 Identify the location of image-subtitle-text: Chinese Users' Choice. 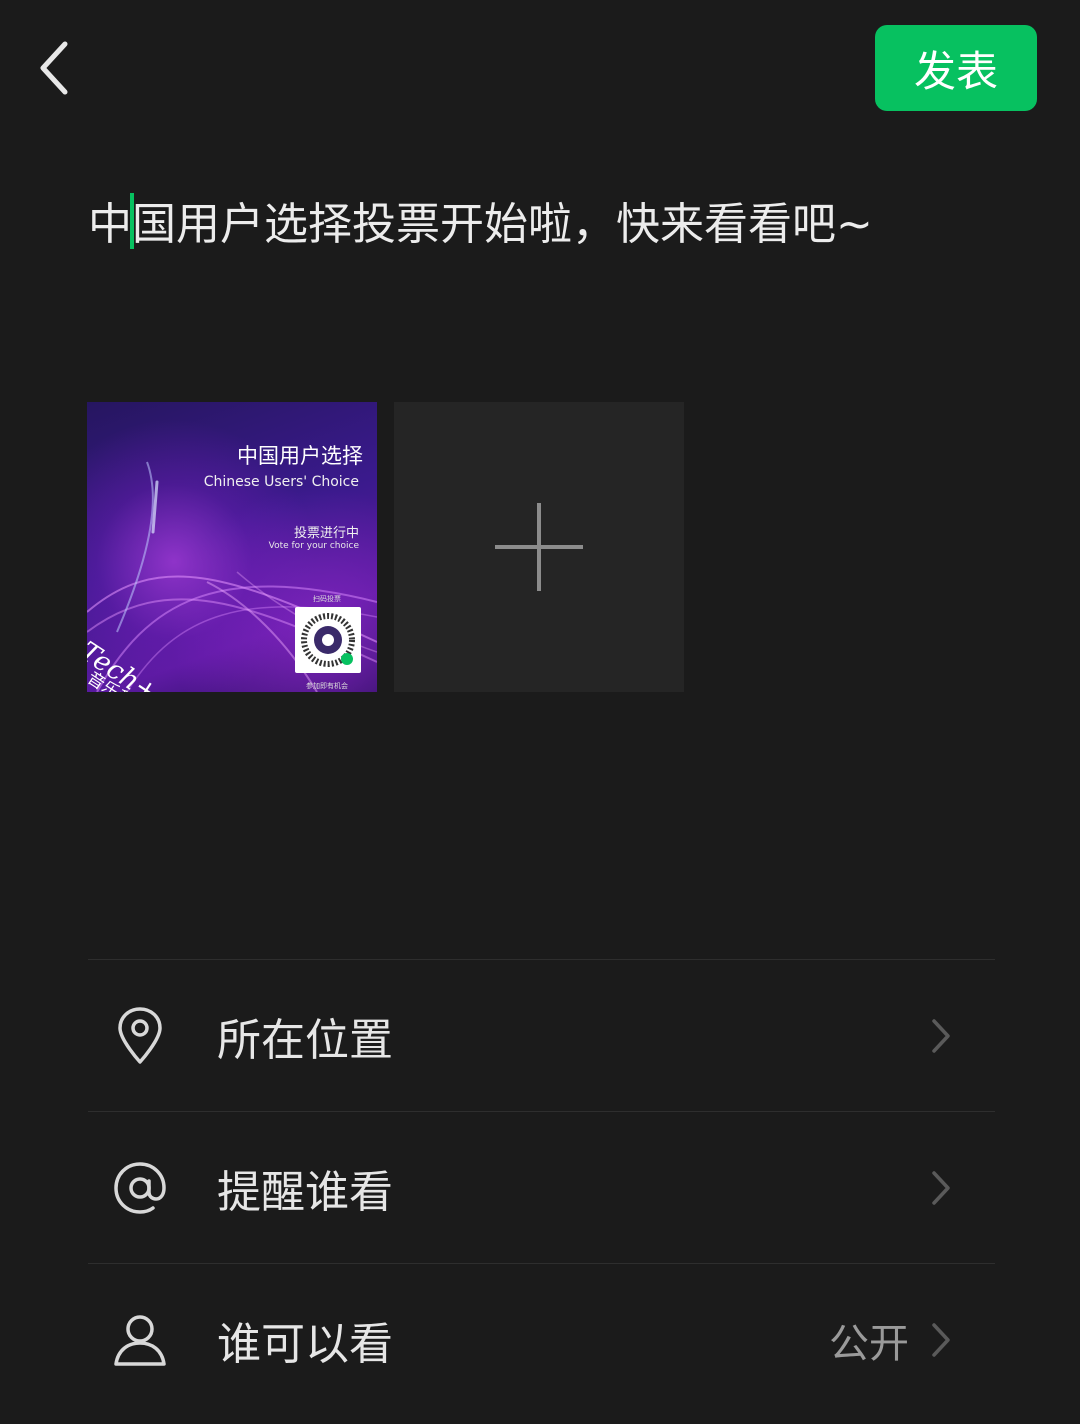
(281, 482).